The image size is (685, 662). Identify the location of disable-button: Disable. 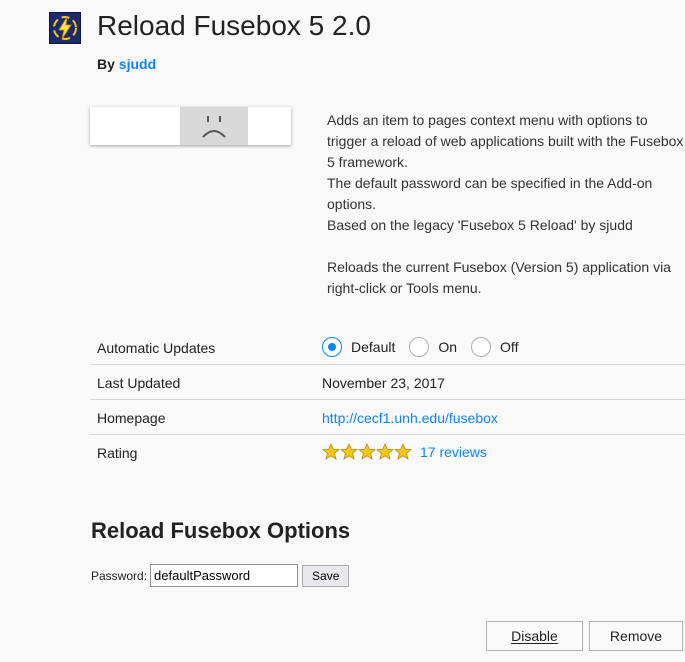
(534, 636).